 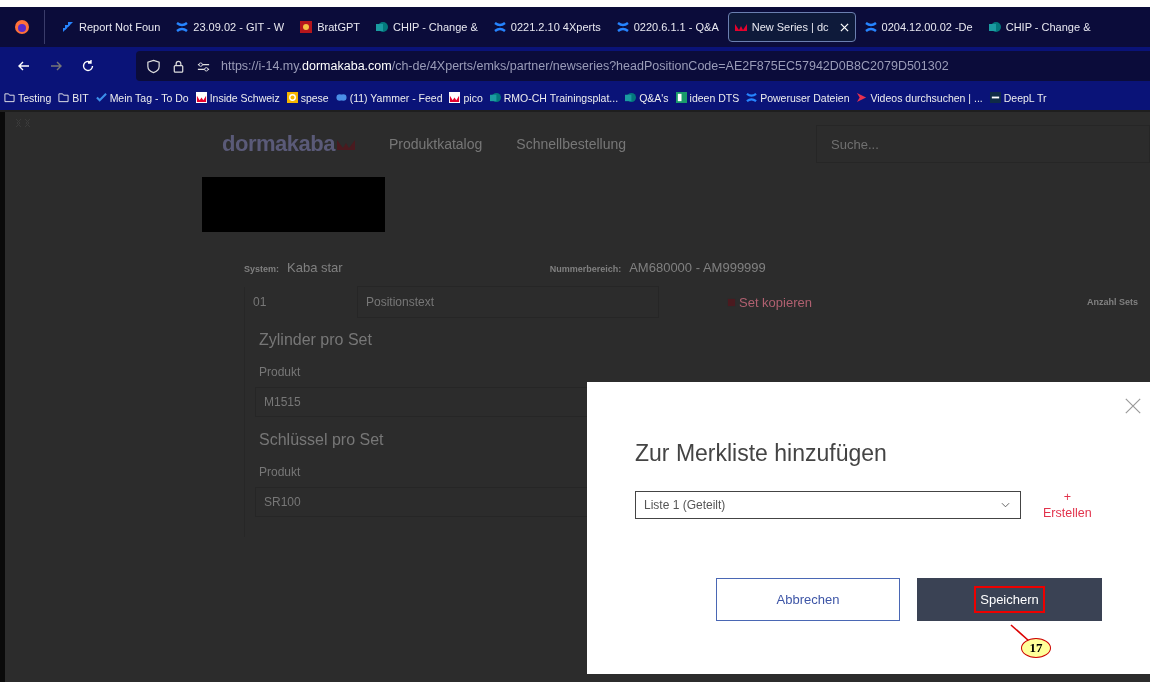 I want to click on bookmark: Testing, so click(x=28, y=97).